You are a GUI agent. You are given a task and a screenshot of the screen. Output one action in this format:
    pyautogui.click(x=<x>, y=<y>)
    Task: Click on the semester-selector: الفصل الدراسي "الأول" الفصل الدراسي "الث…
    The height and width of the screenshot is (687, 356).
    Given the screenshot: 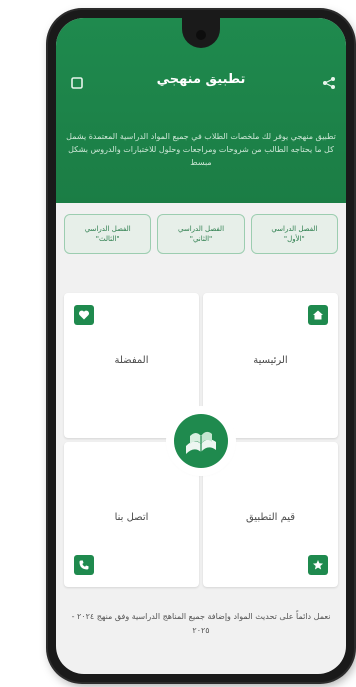 What is the action you would take?
    pyautogui.click(x=201, y=234)
    